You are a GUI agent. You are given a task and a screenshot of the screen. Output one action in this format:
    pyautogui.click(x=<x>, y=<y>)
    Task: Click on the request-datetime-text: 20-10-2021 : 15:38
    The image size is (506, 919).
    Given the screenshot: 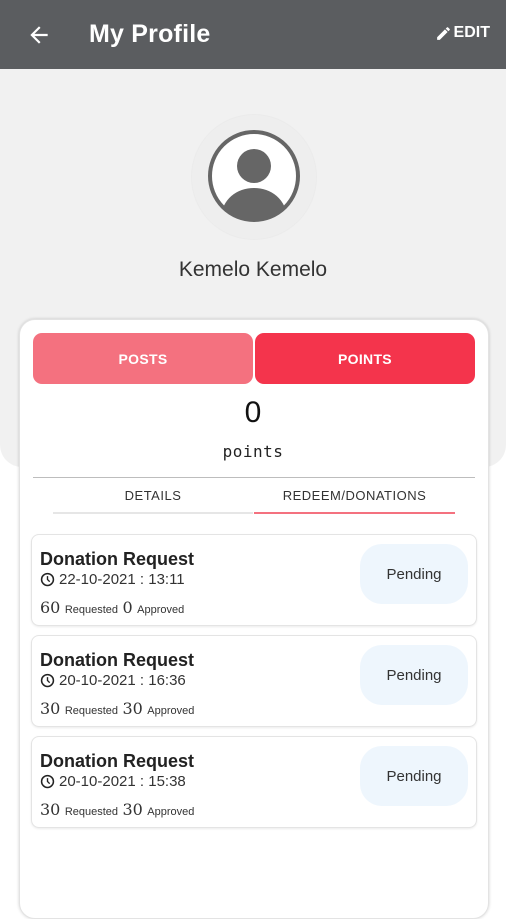 What is the action you would take?
    pyautogui.click(x=122, y=781)
    